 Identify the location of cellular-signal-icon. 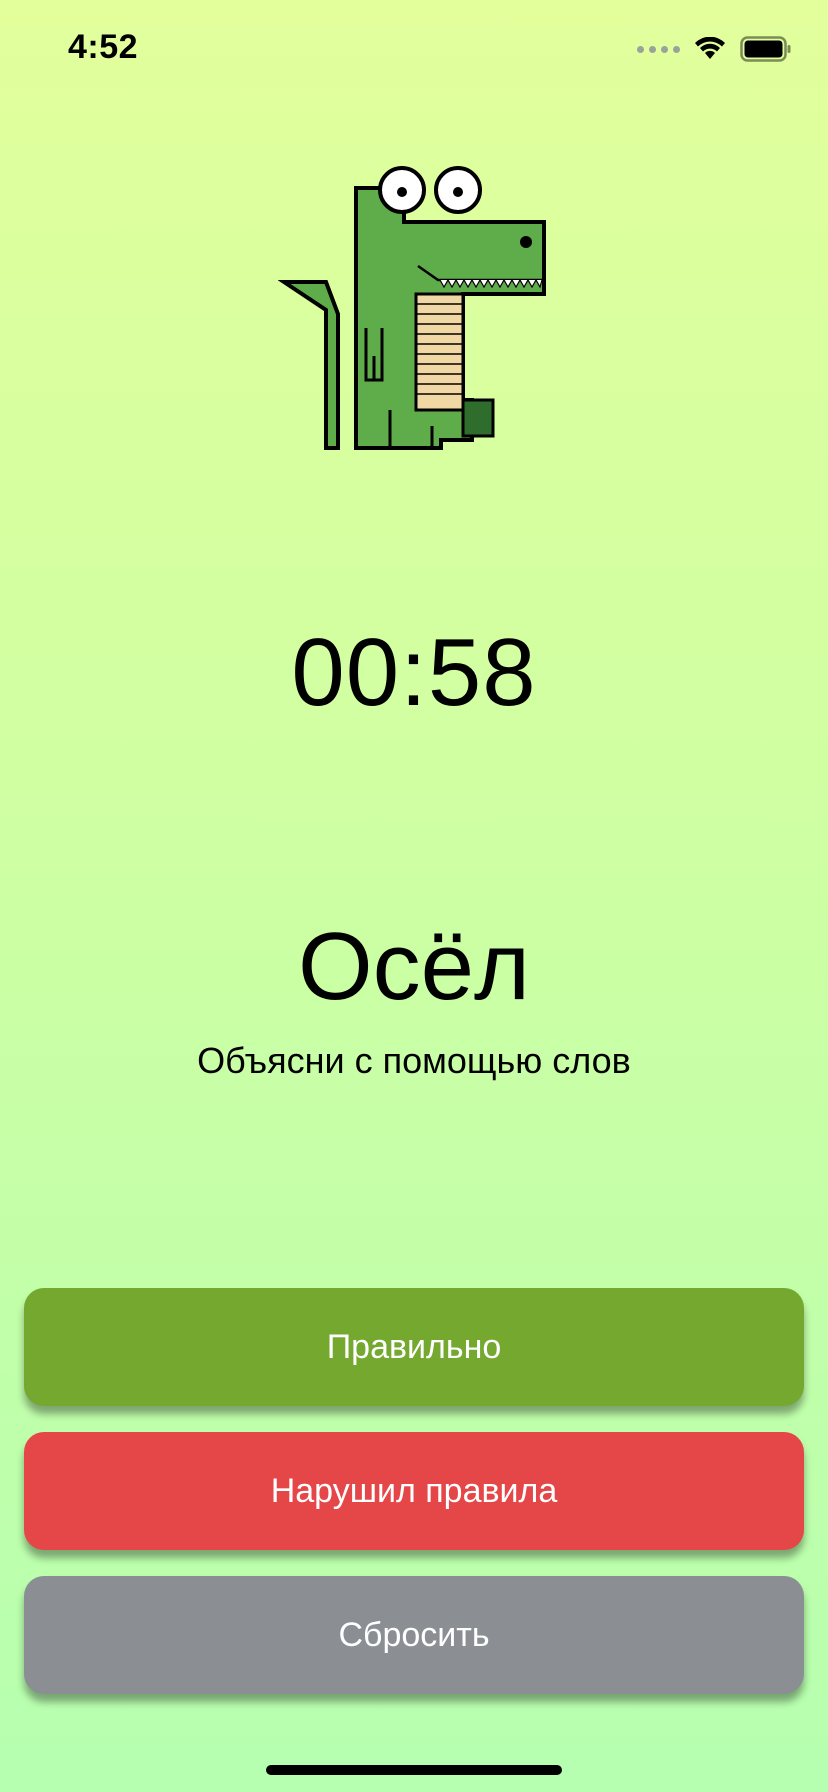
(658, 49).